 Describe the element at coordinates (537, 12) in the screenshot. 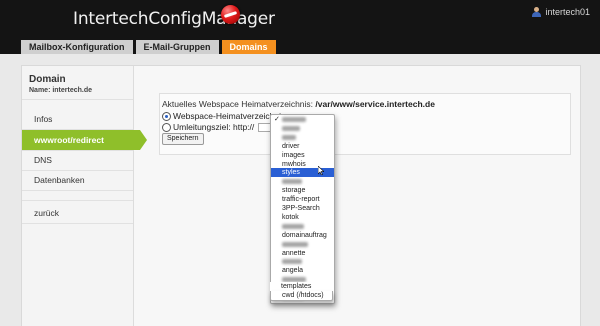

I see `user-icon` at that location.